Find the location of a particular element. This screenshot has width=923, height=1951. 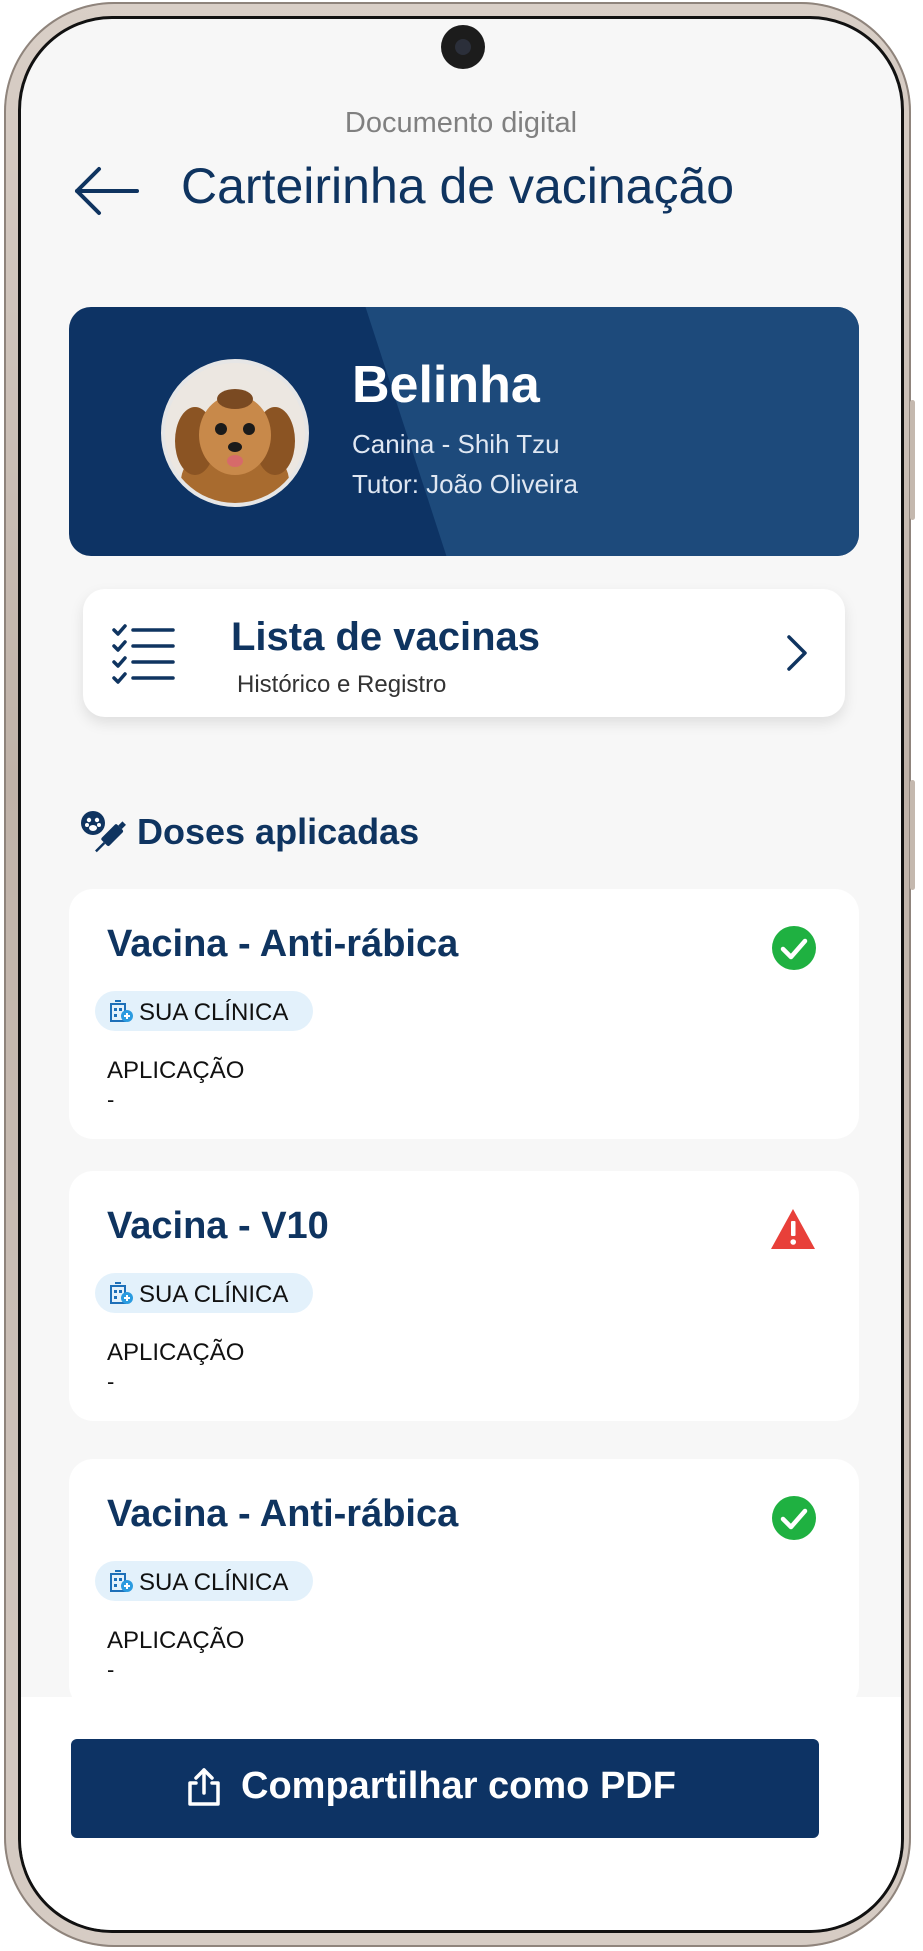

bottom-action-bar: Compartilhar como PDF is located at coordinates (461, 1813).